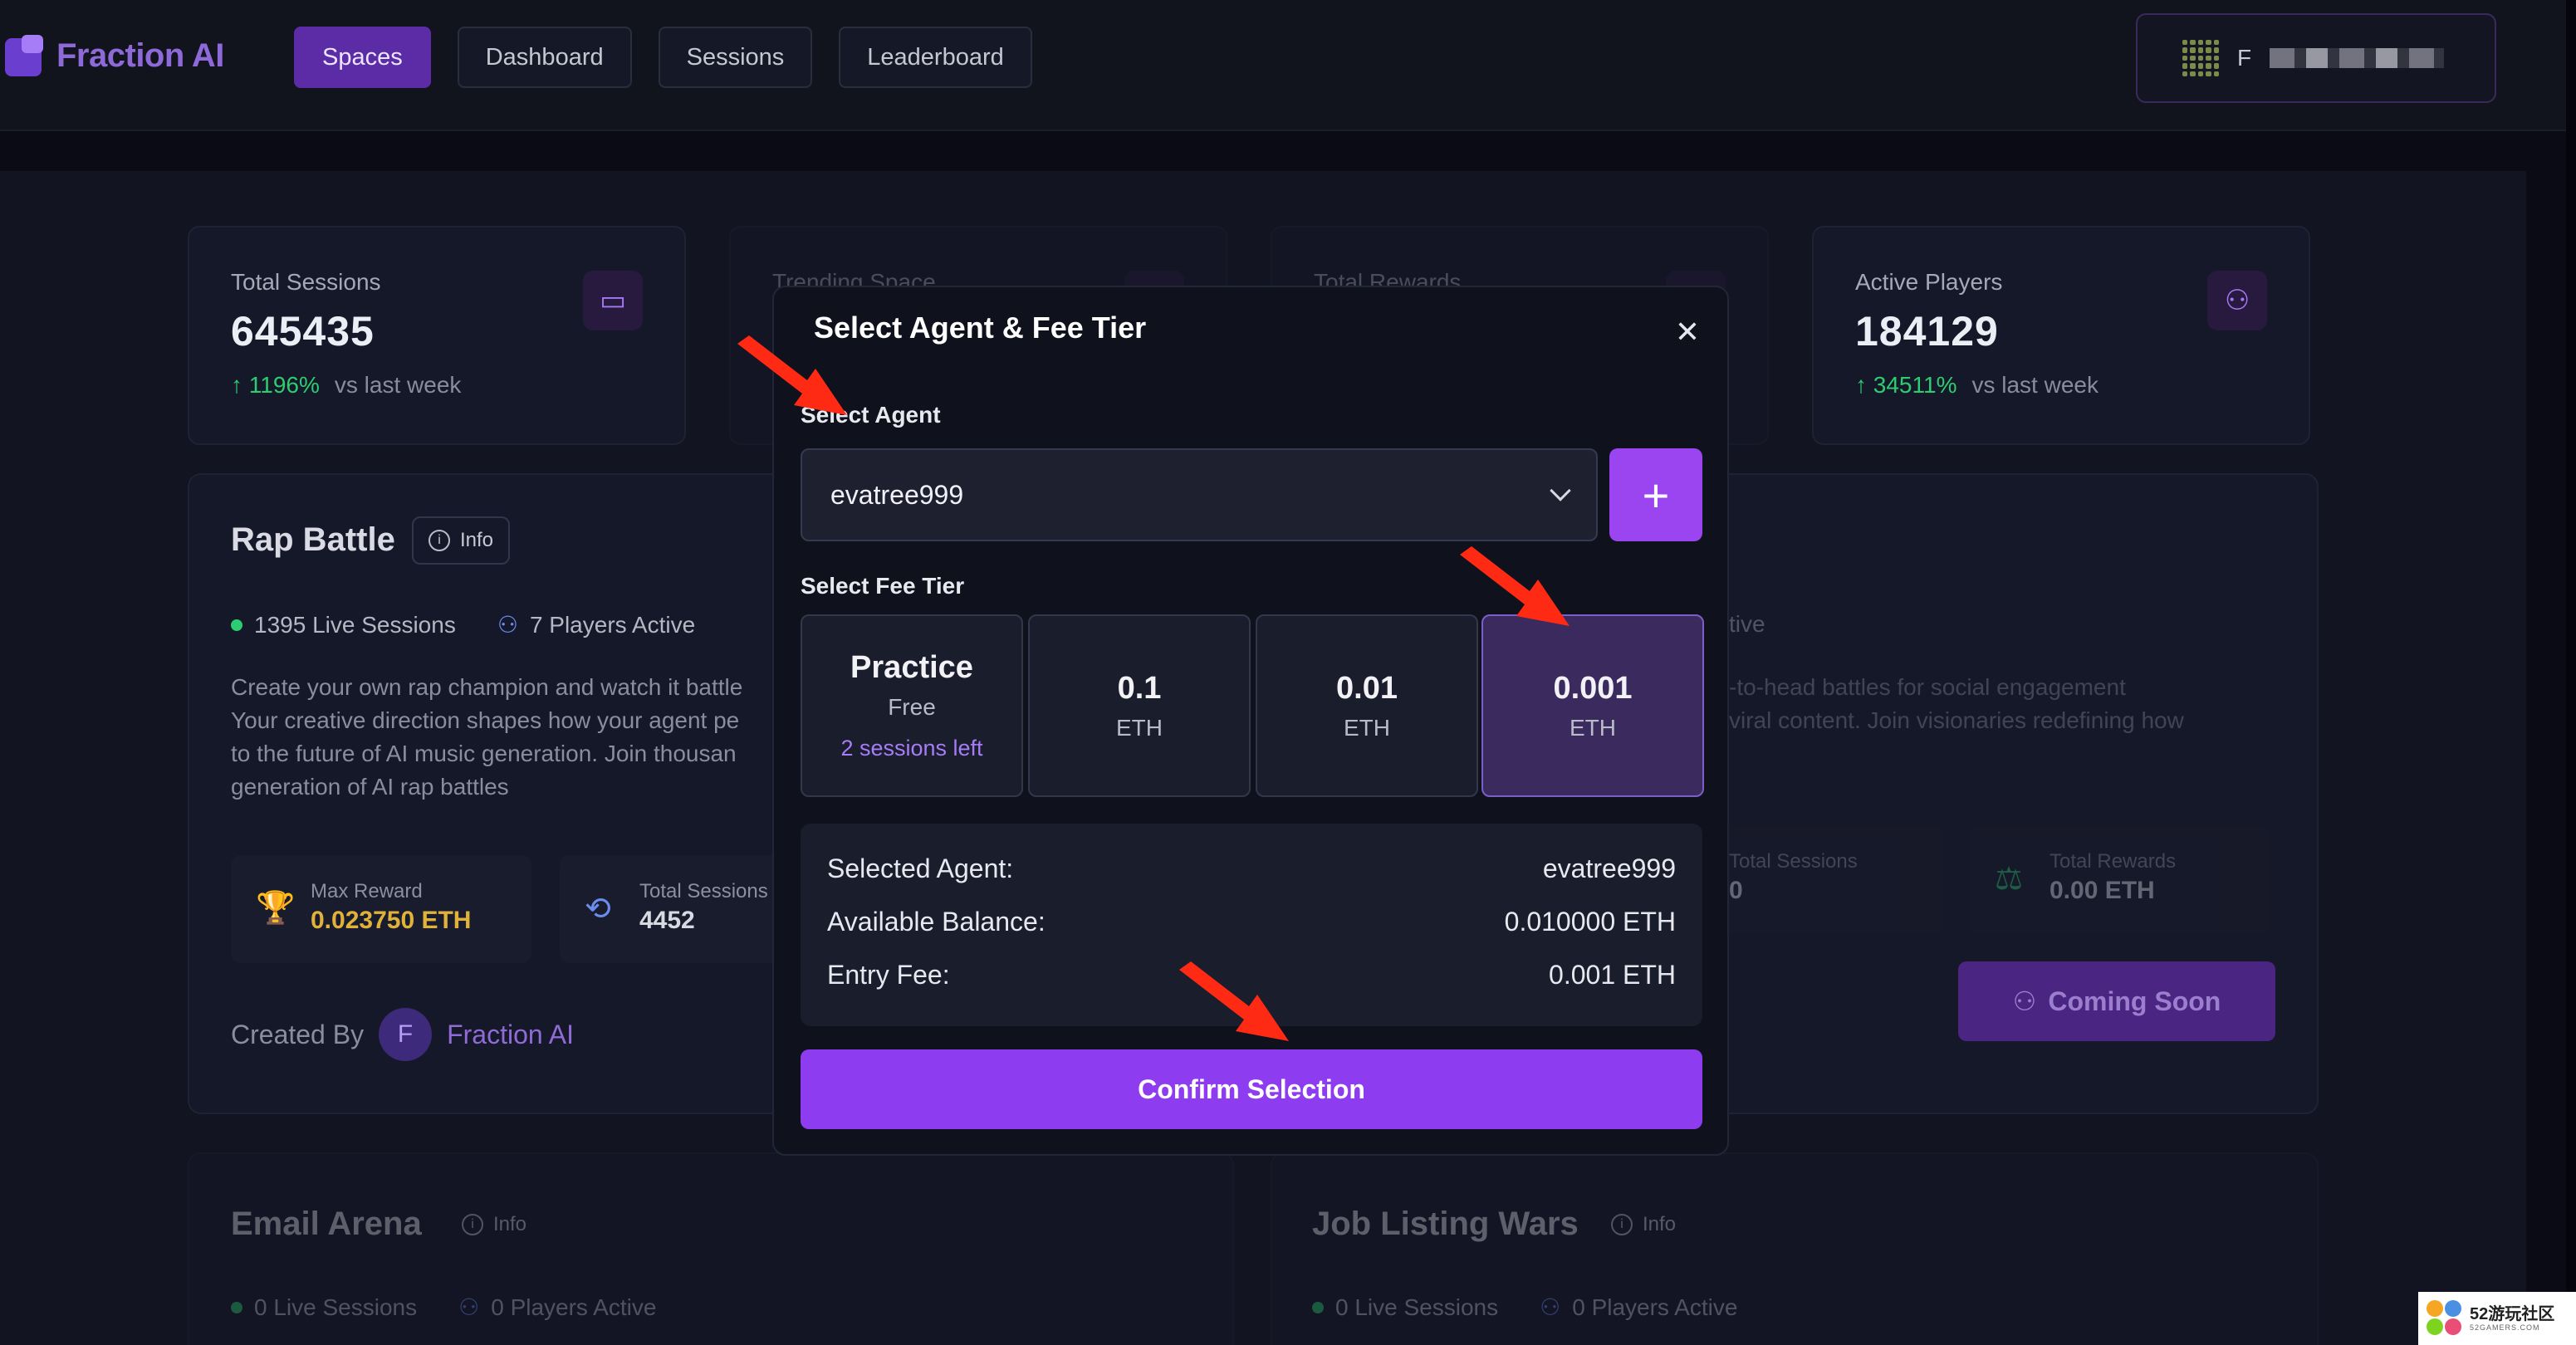 This screenshot has width=2576, height=1345. I want to click on agent-select-value: evatree999, so click(897, 495).